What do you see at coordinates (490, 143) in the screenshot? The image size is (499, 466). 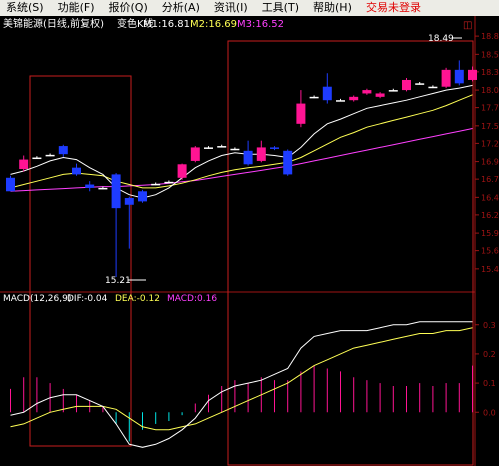 I see `price-tick-label: 17.26` at bounding box center [490, 143].